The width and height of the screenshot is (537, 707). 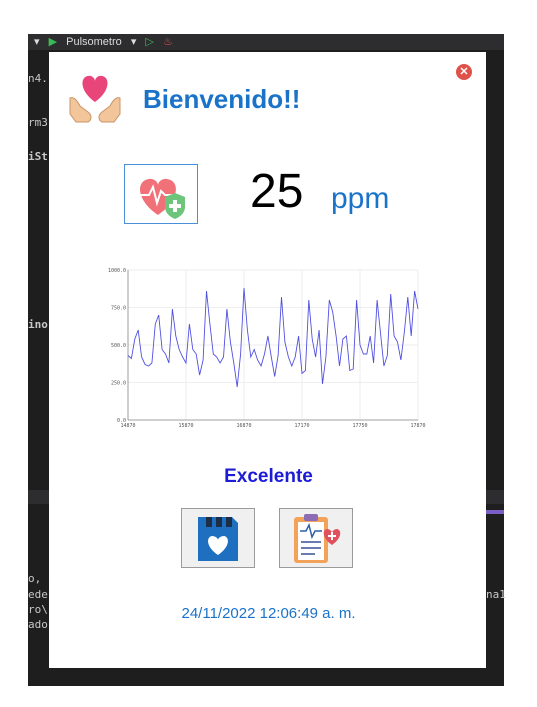 What do you see at coordinates (417, 426) in the screenshot?
I see `x-tick-label: 17870` at bounding box center [417, 426].